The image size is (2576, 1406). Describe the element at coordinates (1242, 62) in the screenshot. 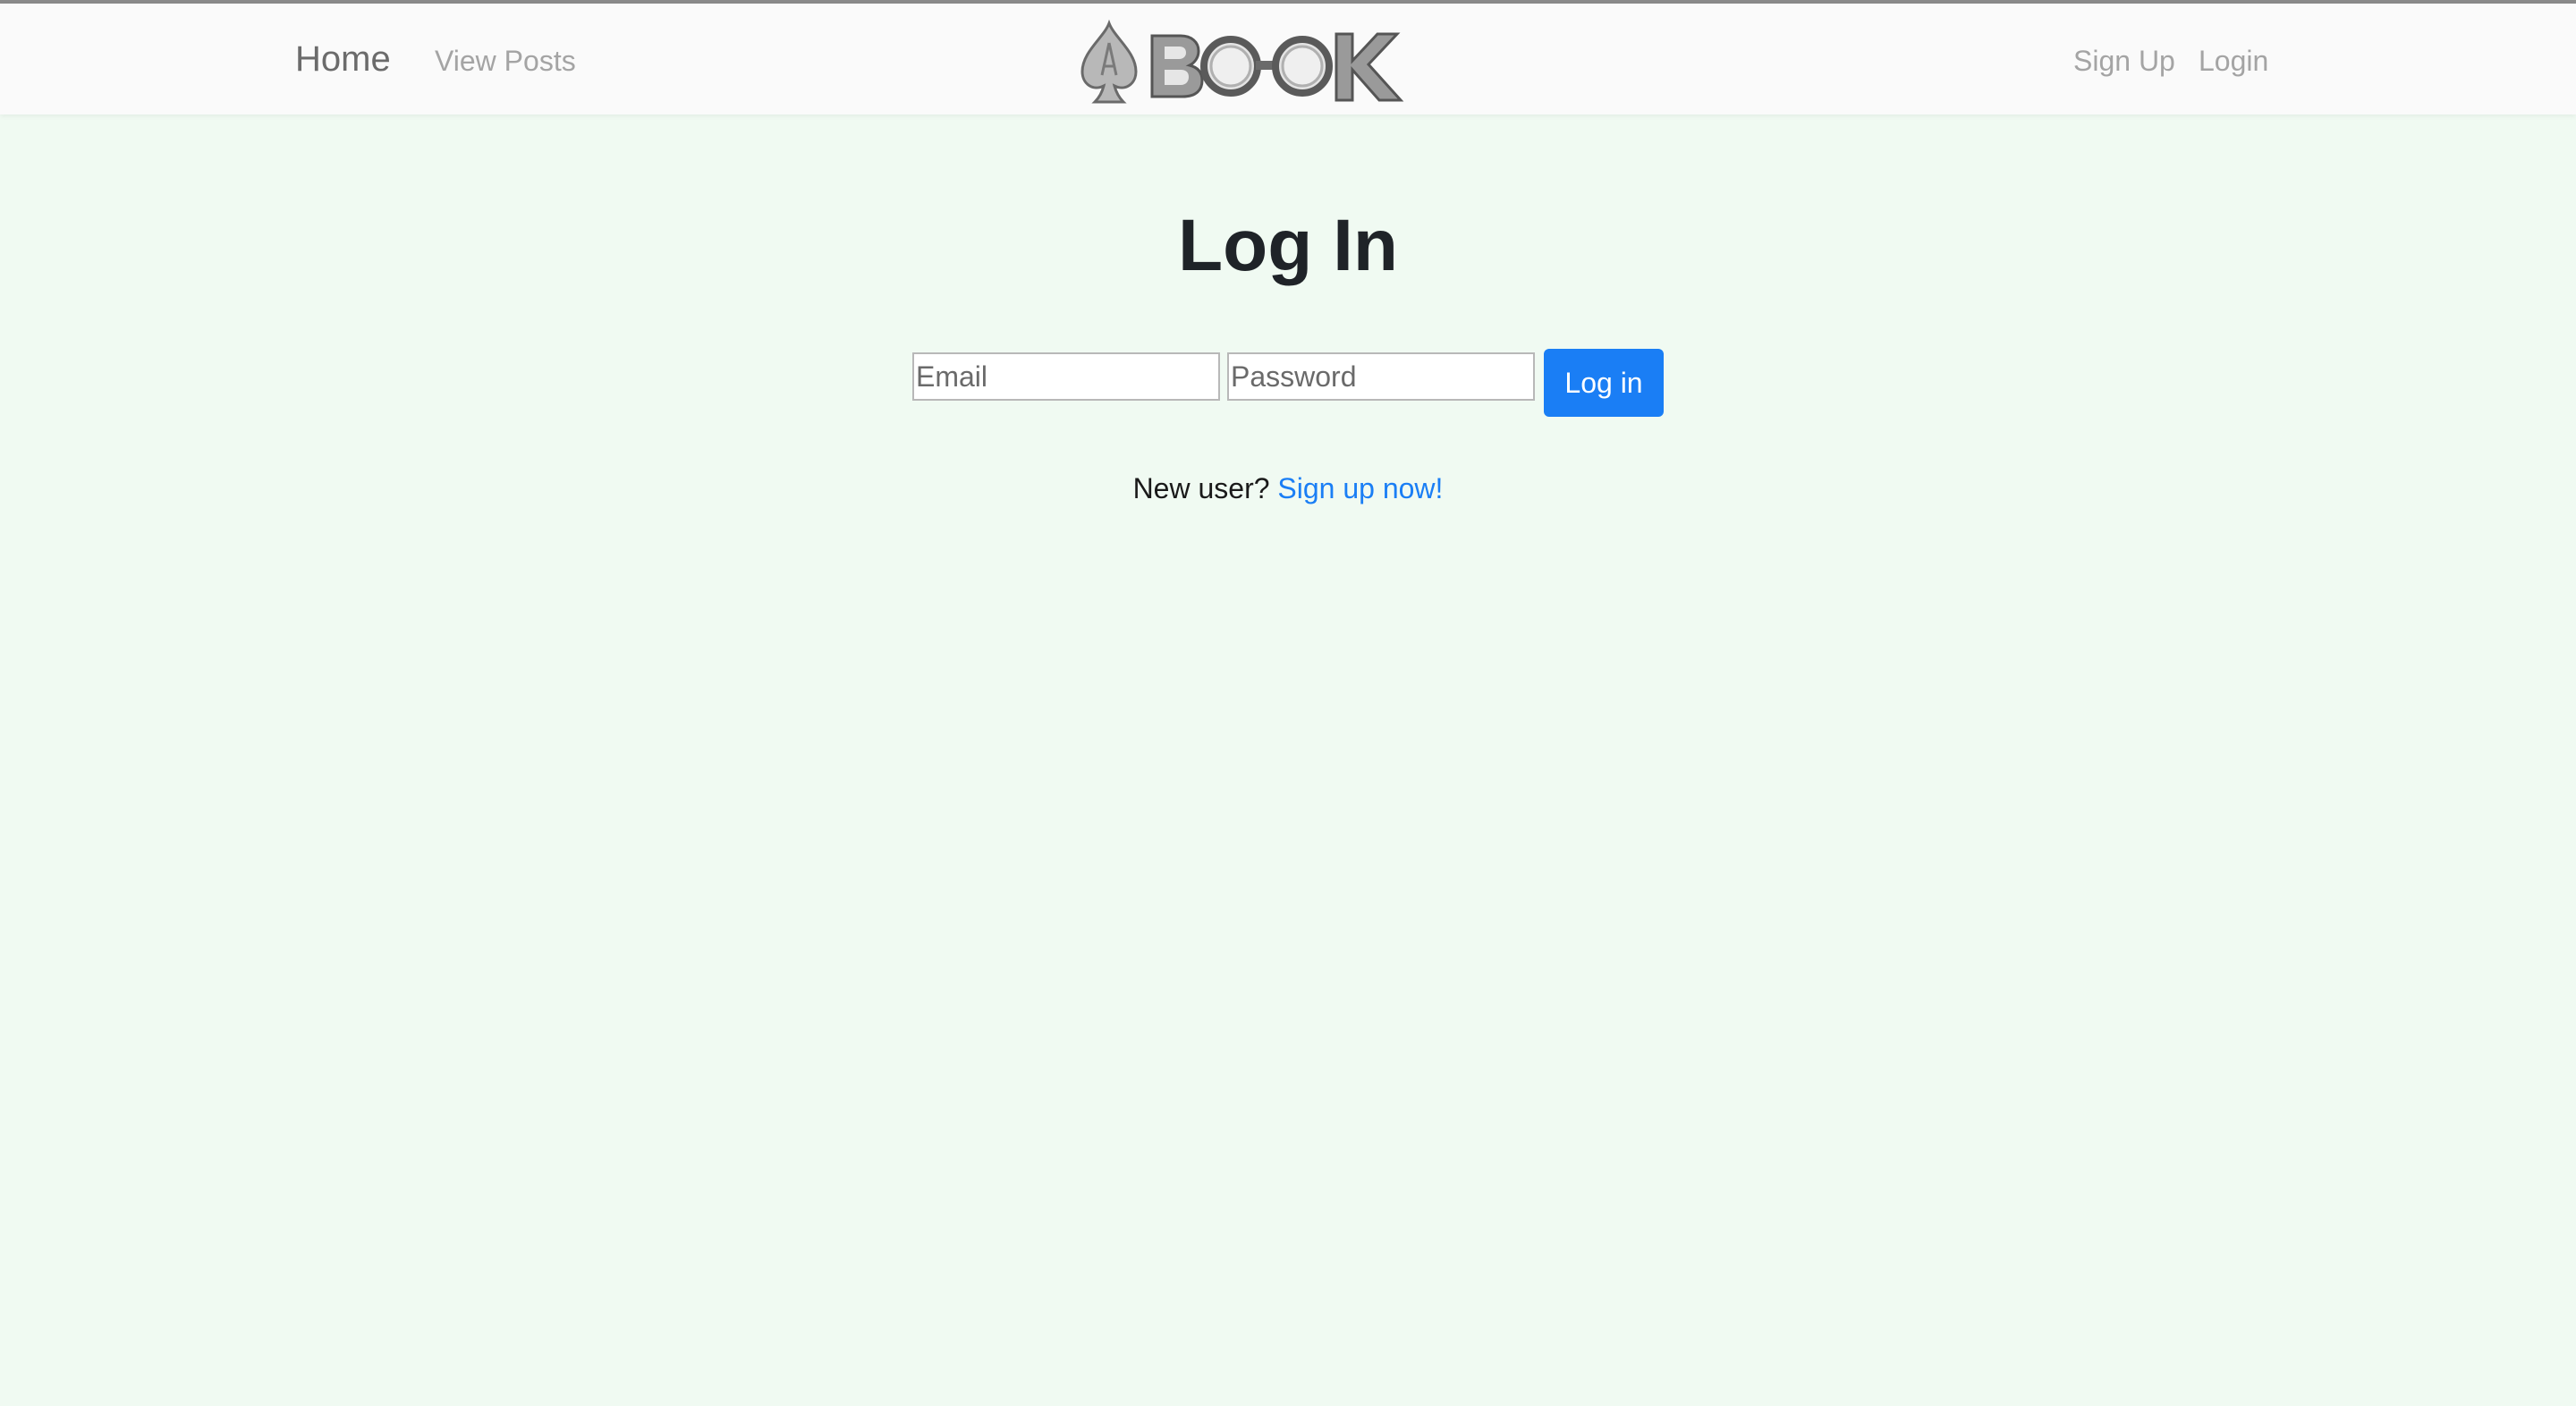

I see `spade-book-glasses-logo-icon` at that location.